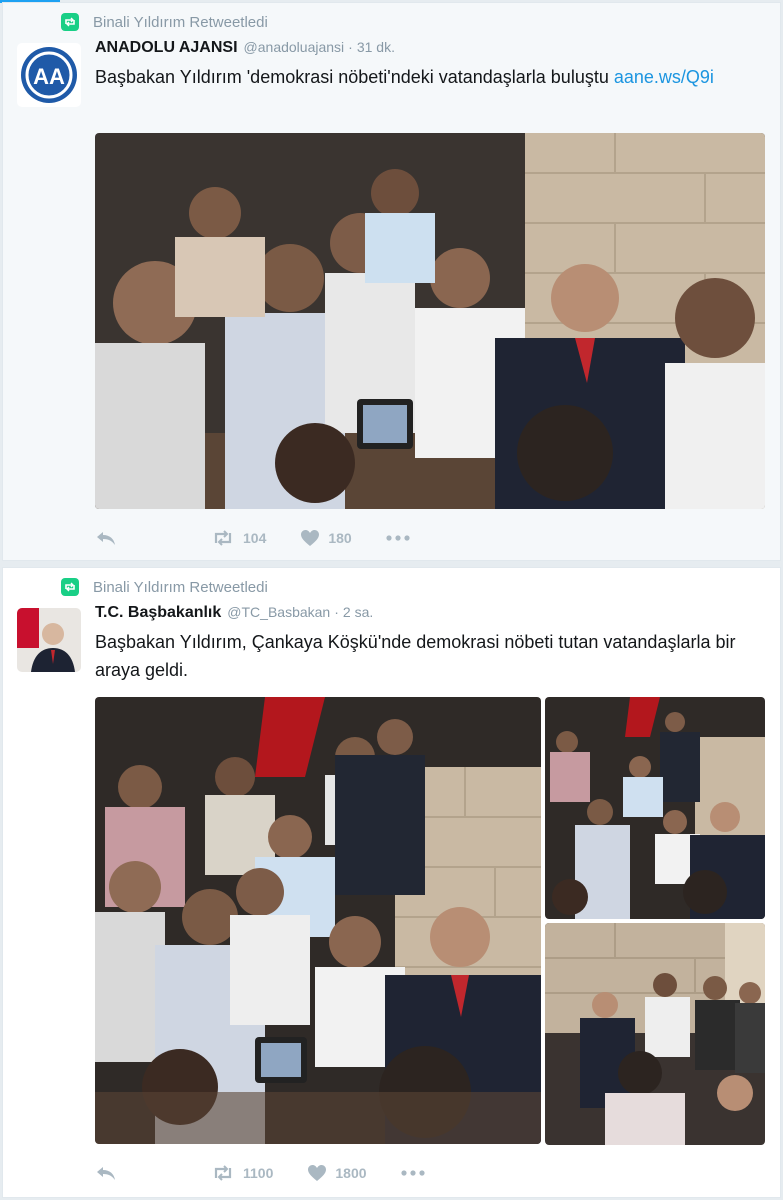  I want to click on author-handle: @TC_Basbakan, so click(278, 612).